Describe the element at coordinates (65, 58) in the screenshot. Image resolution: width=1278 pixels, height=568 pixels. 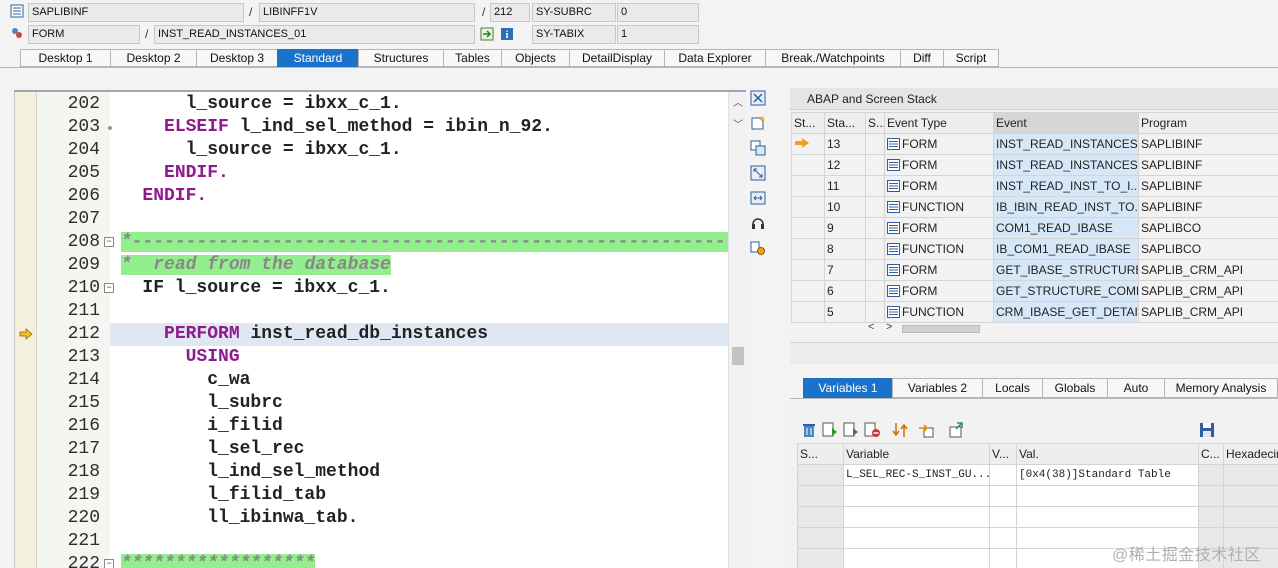
I see `tab-desktop-1: Desktop 1` at that location.